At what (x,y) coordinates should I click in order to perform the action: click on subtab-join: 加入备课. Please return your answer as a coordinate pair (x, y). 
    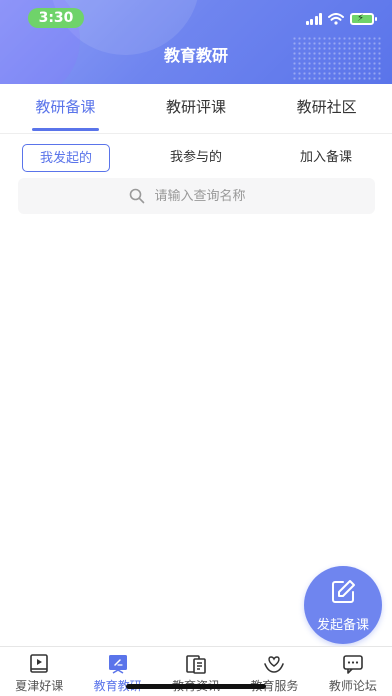
    Looking at the image, I should click on (326, 158).